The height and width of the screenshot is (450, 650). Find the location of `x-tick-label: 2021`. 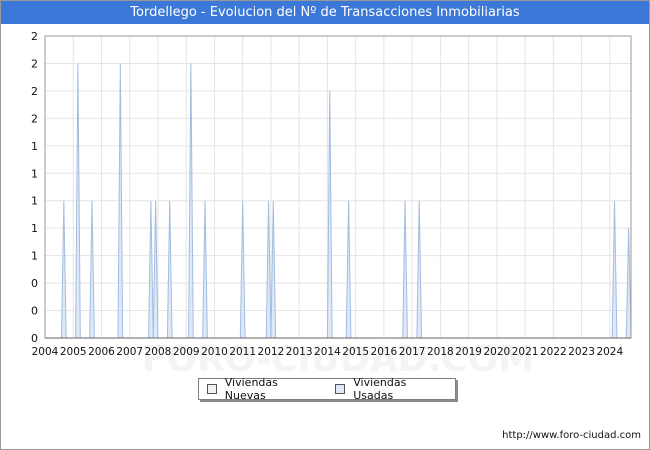

x-tick-label: 2021 is located at coordinates (525, 352).